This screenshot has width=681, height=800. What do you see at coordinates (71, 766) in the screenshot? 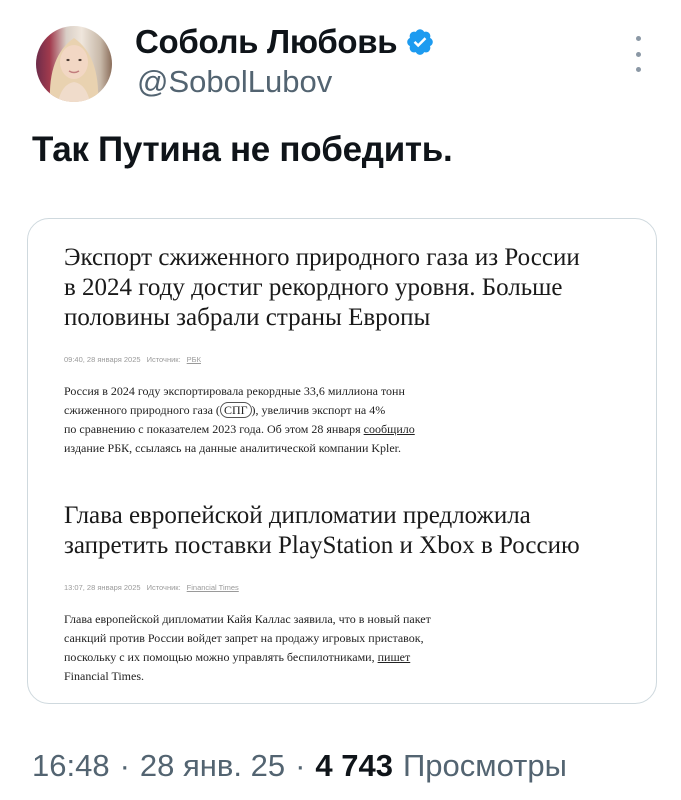
I see `tweet-time: 16:48` at bounding box center [71, 766].